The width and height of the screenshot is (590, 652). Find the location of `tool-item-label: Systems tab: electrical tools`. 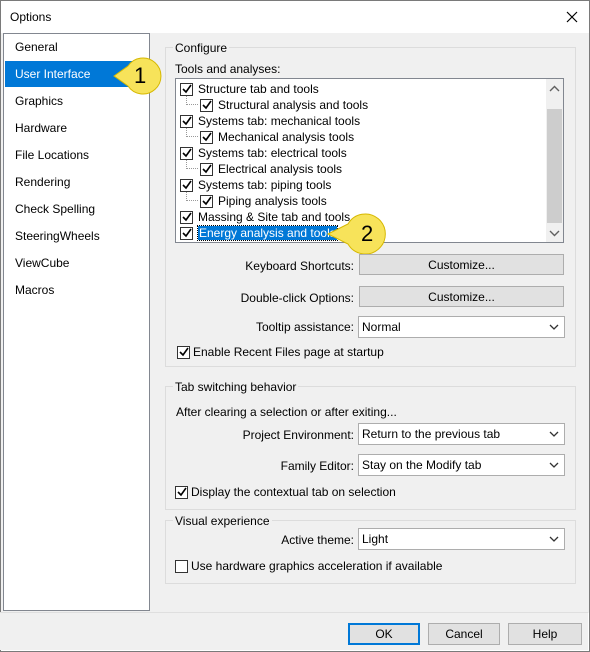

tool-item-label: Systems tab: electrical tools is located at coordinates (272, 153).